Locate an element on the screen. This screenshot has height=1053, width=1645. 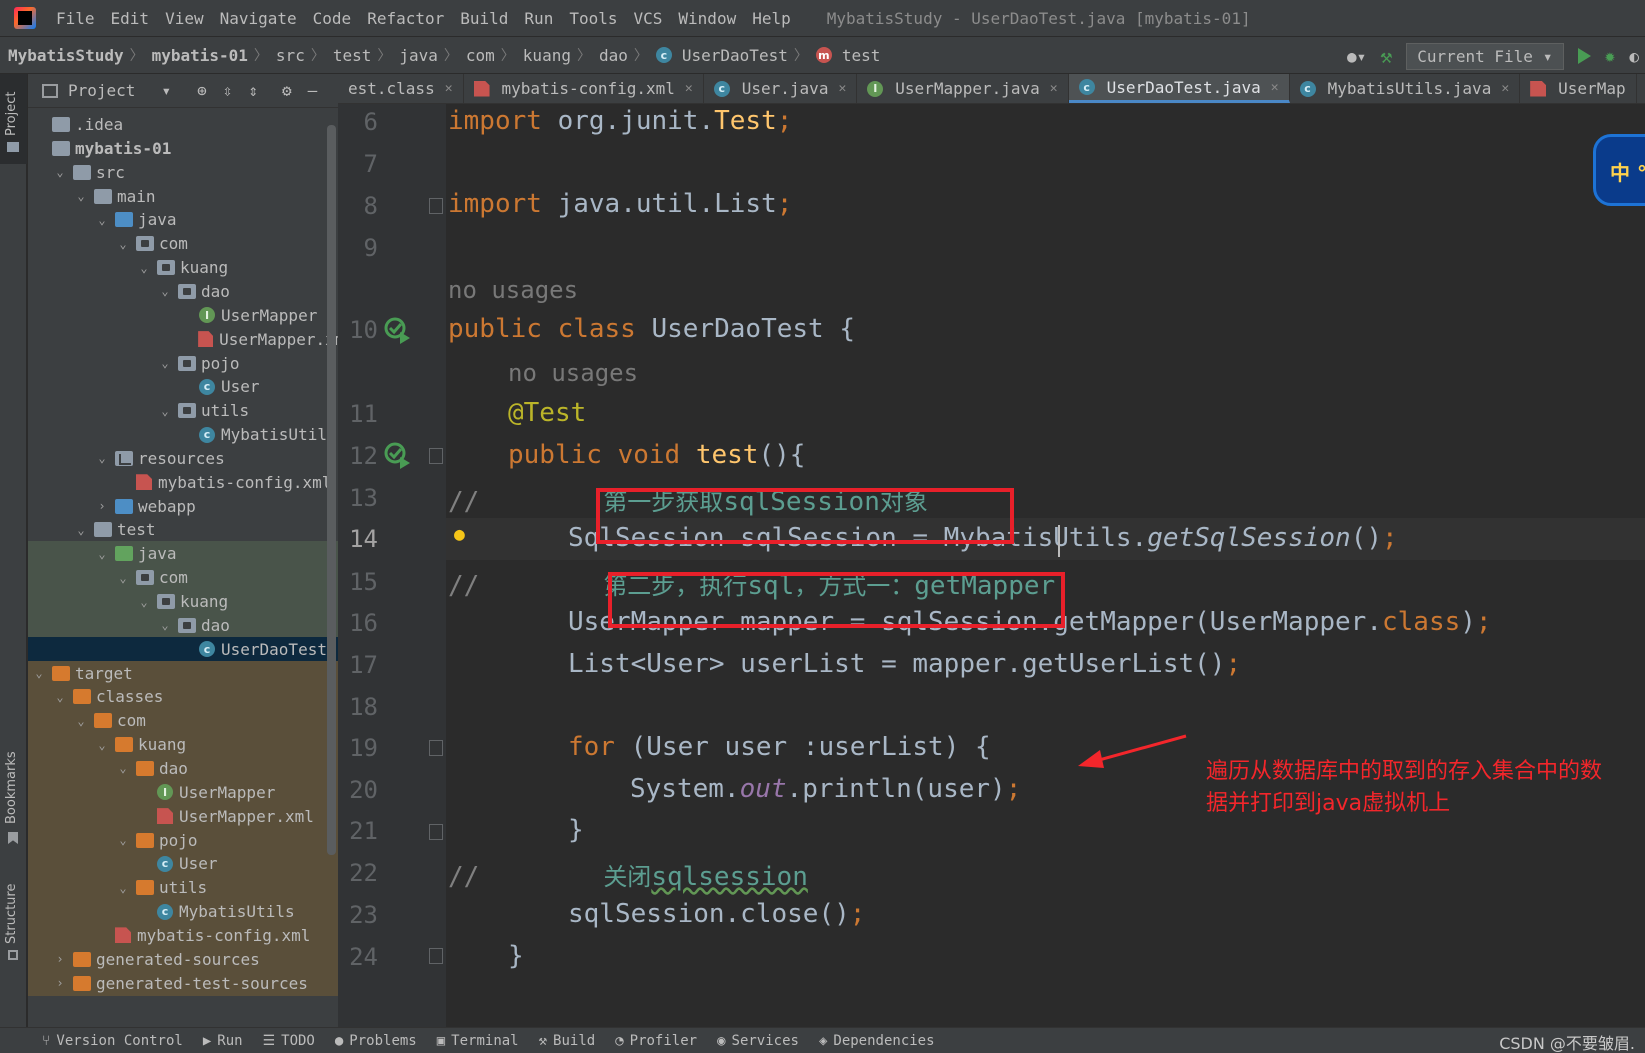
tree-node: ⌄ classes is located at coordinates (191, 697).